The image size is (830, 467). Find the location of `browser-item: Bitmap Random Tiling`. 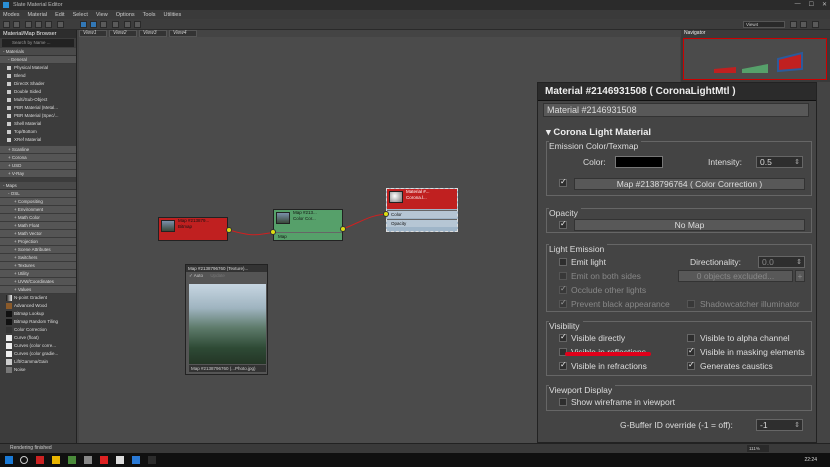

browser-item: Bitmap Random Tiling is located at coordinates (38, 322).